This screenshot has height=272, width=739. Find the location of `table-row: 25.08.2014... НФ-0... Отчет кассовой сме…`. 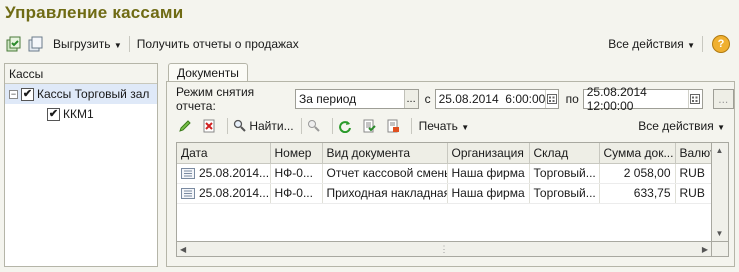

table-row: 25.08.2014... НФ-0... Отчет кассовой сме… is located at coordinates (444, 173).